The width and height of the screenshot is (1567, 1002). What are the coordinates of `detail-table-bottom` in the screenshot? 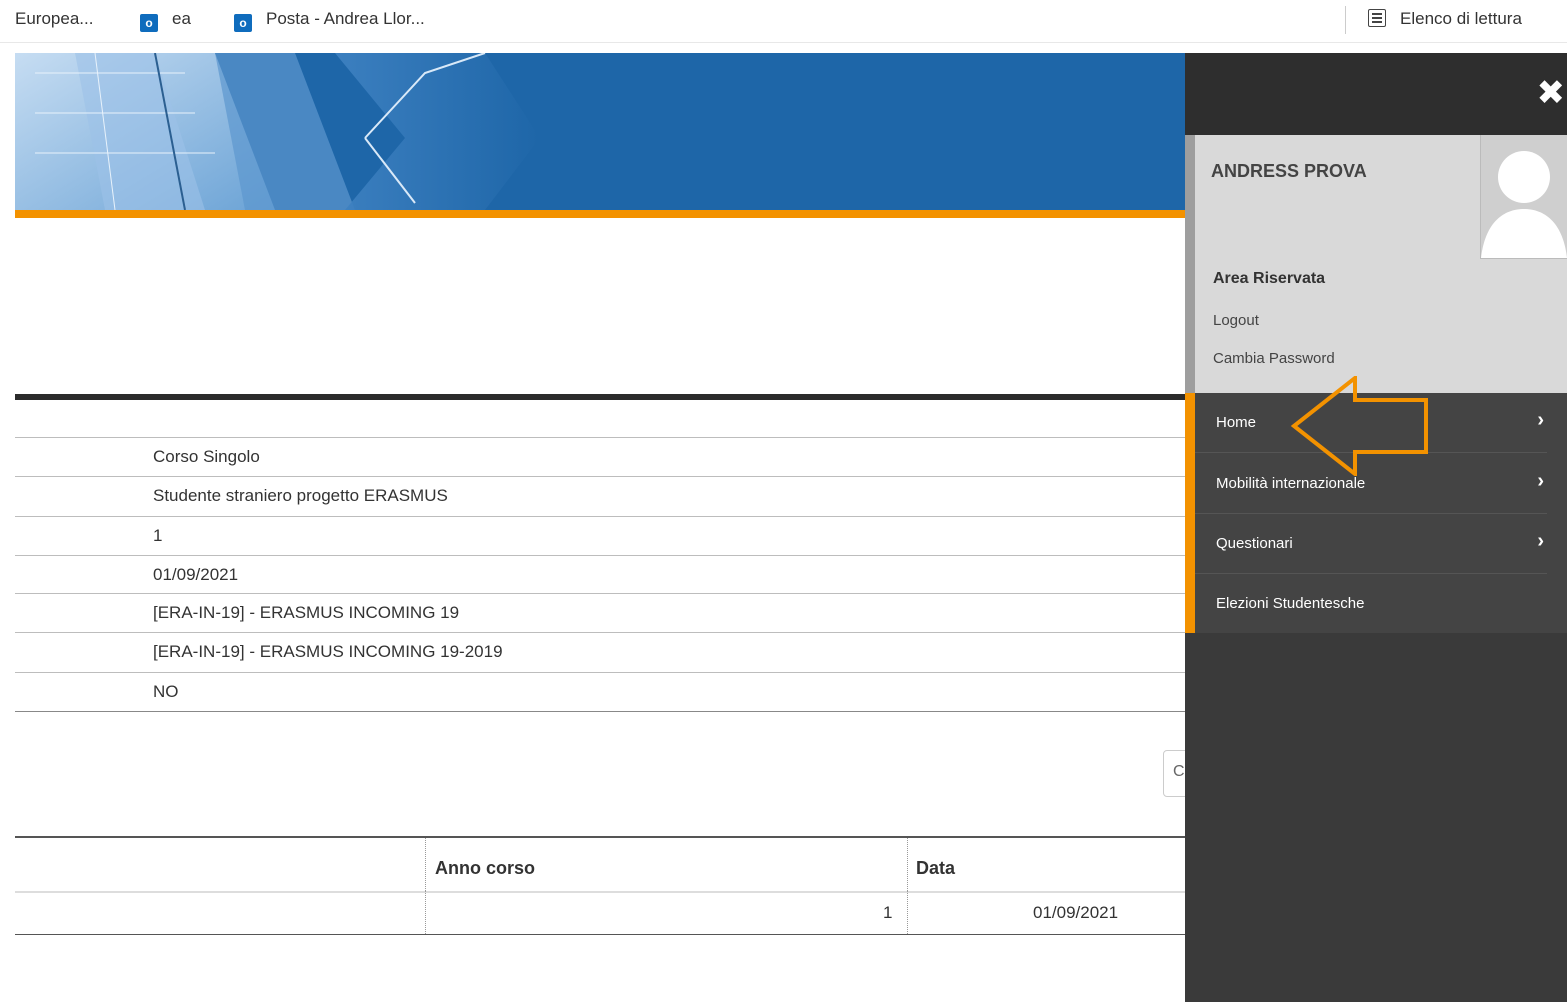 It's located at (600, 711).